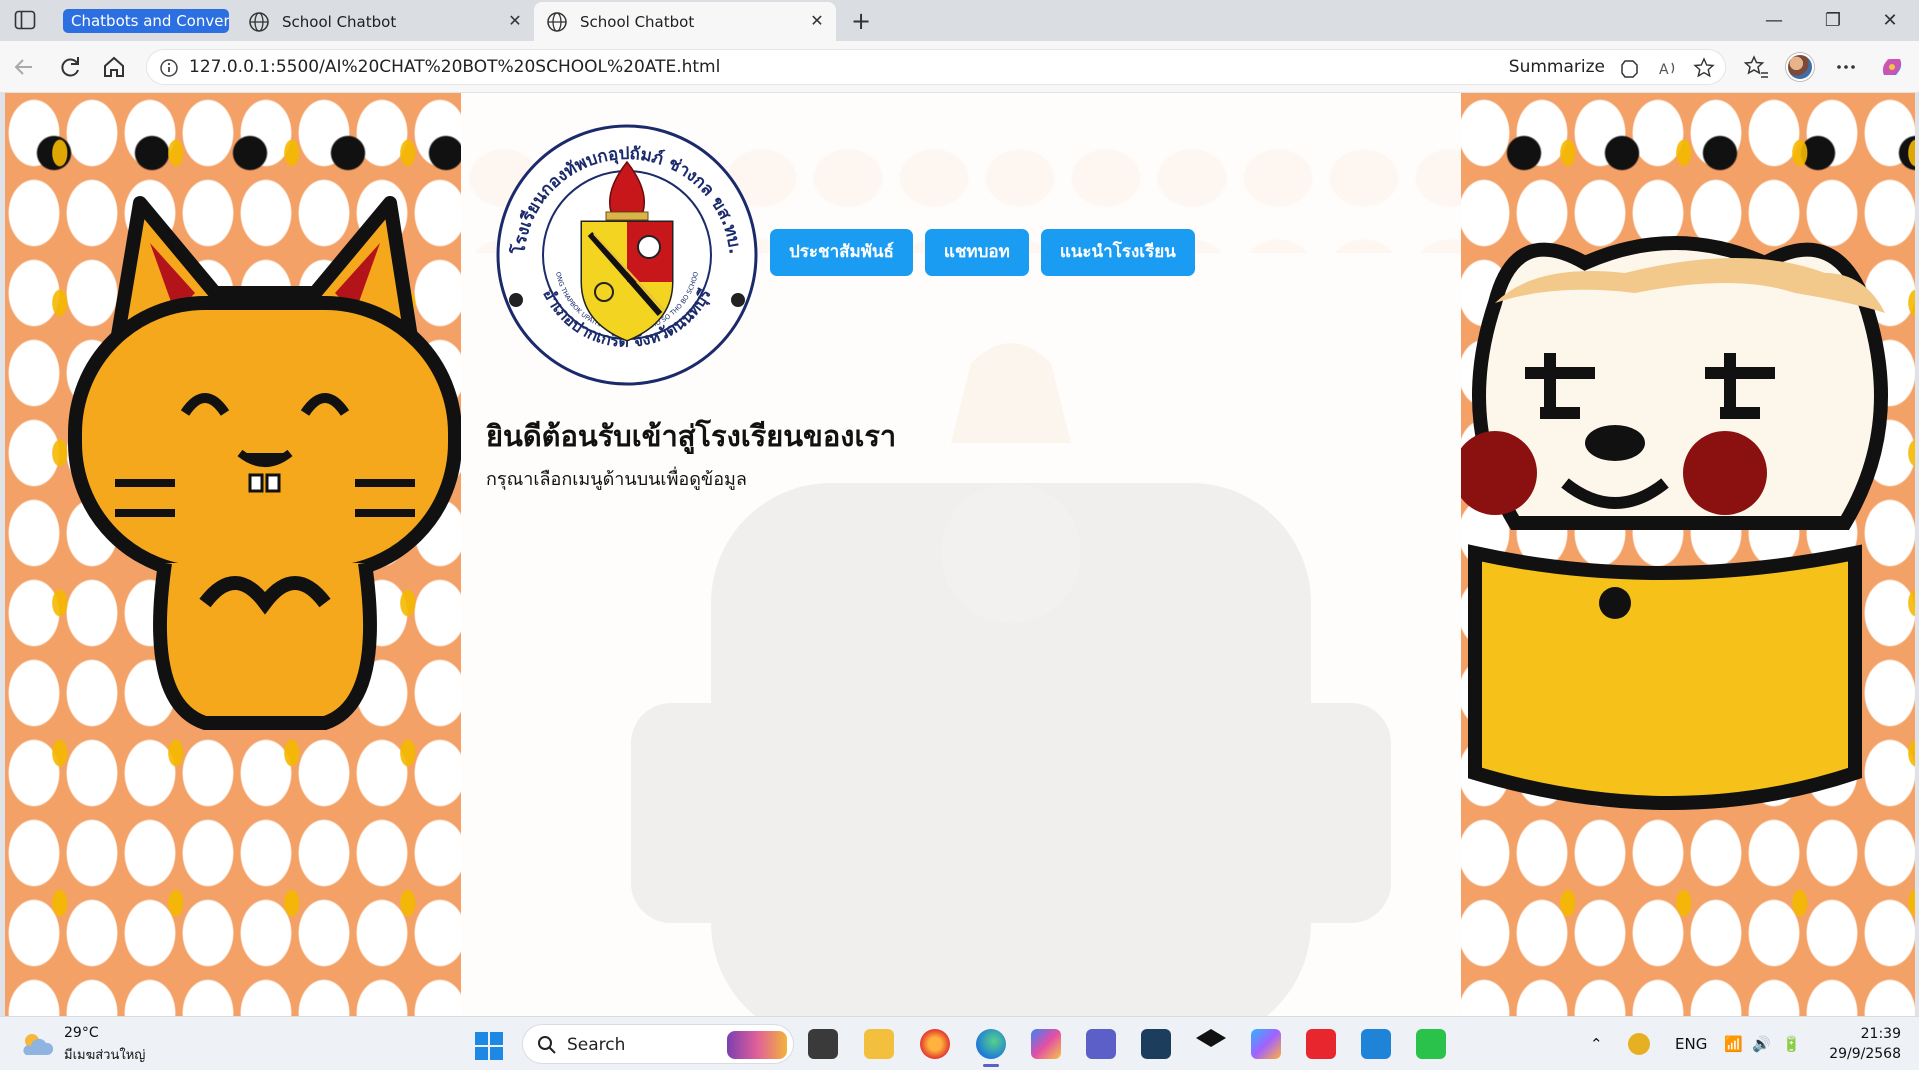 The image size is (1919, 1070). What do you see at coordinates (616, 479) in the screenshot?
I see `welcome-subtitle: กรุณาเลือกเมนูด้านบนเพื่อดูข้อมูล` at bounding box center [616, 479].